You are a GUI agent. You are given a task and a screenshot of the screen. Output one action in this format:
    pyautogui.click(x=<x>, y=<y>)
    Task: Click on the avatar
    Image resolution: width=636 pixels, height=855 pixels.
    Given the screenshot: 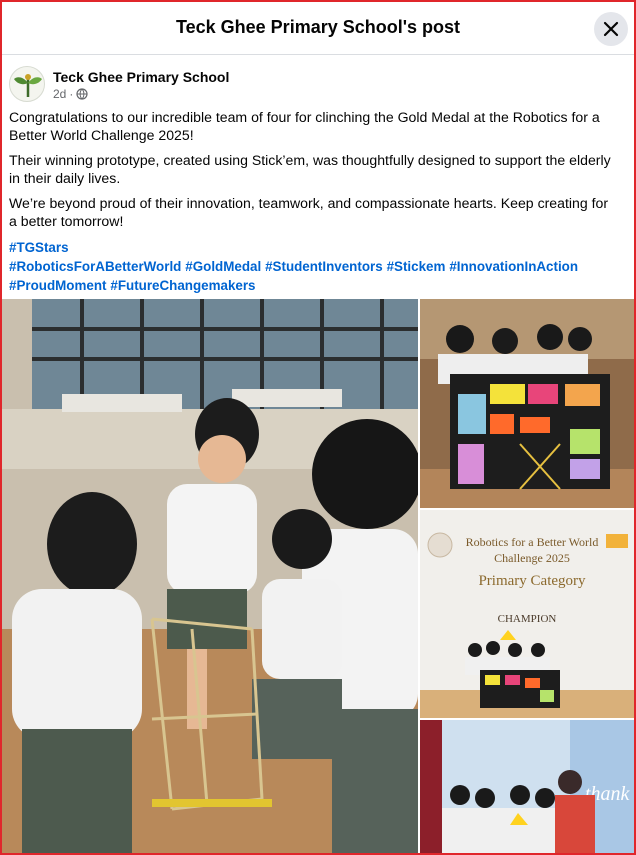 What is the action you would take?
    pyautogui.click(x=27, y=84)
    